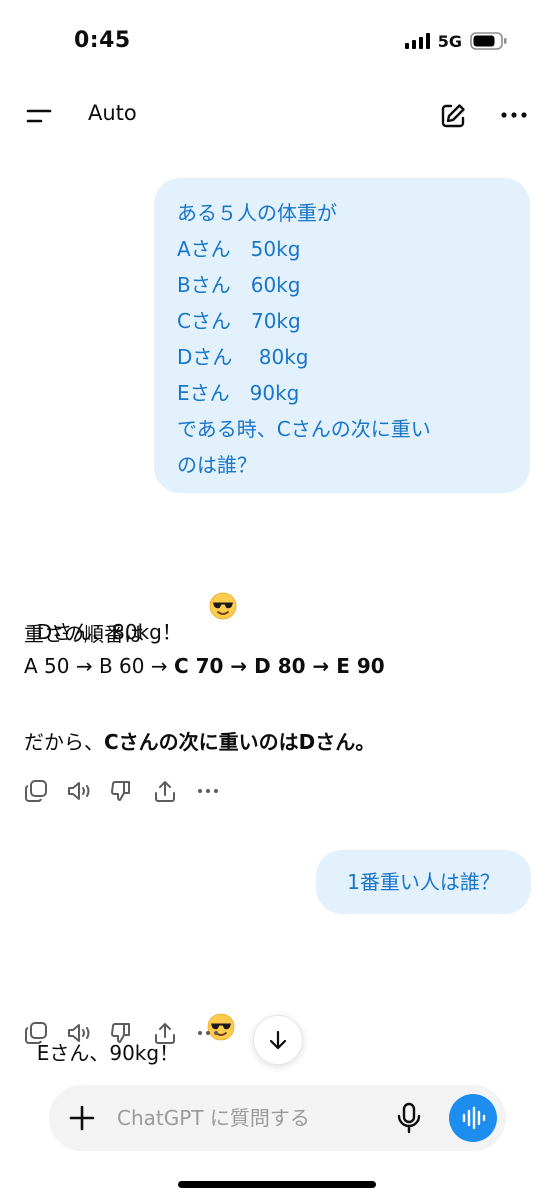  Describe the element at coordinates (239, 285) in the screenshot. I see `message-line: Bさん 60kg` at that location.